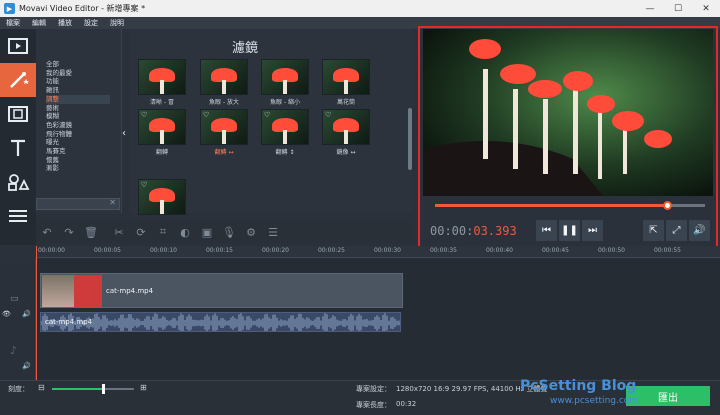 The image size is (720, 415). Describe the element at coordinates (331, 250) in the screenshot. I see `ruler-tick: 00:00:25` at that location.